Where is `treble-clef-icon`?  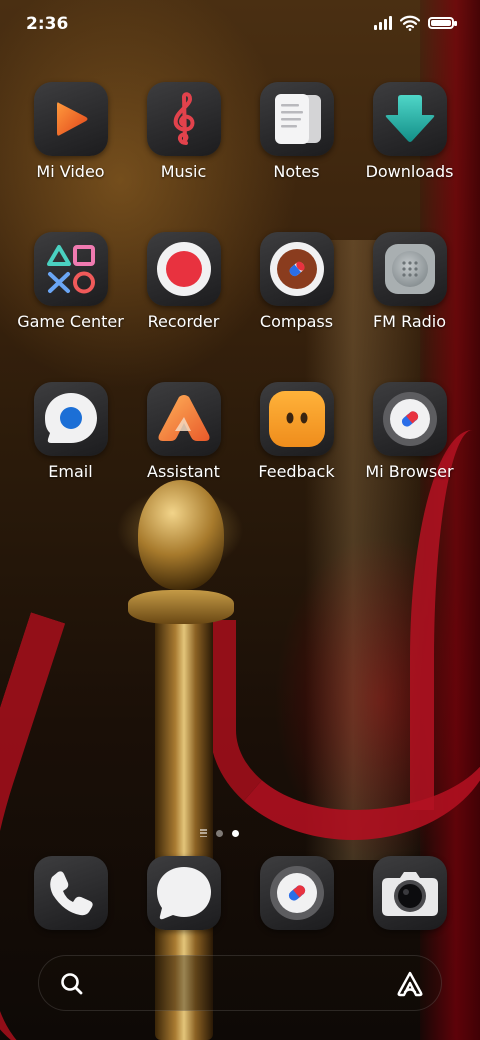
treble-clef-icon is located at coordinates (183, 118).